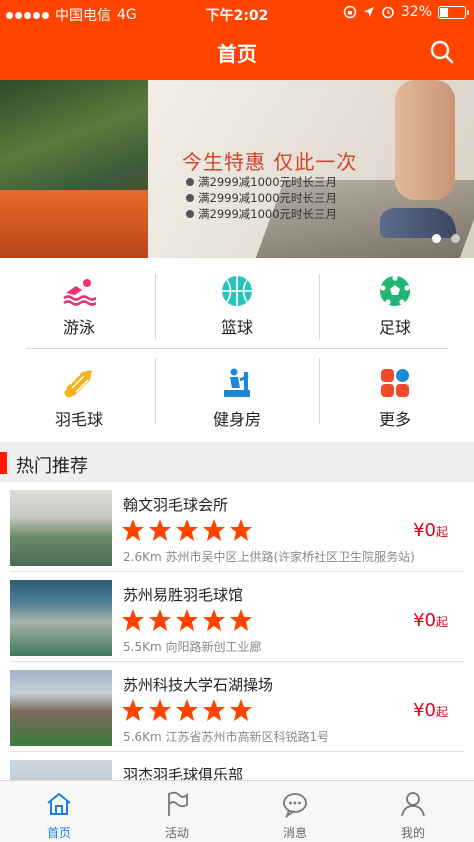  What do you see at coordinates (74, 224) in the screenshot?
I see `raft-image` at bounding box center [74, 224].